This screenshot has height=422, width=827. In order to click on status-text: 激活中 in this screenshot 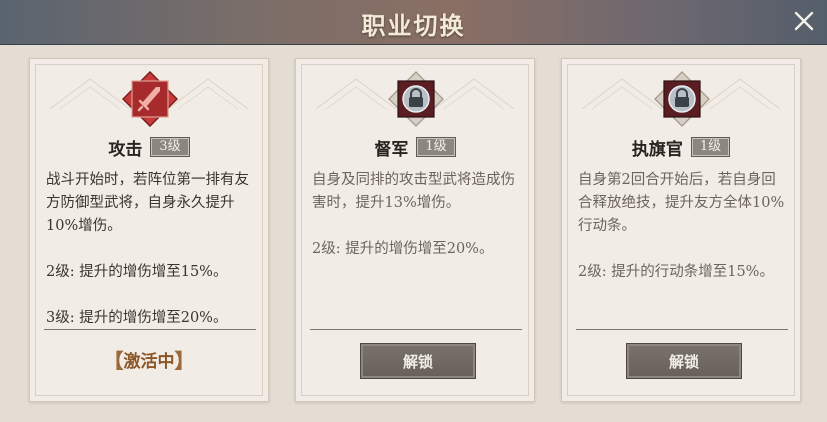, I will do `click(149, 361)`.